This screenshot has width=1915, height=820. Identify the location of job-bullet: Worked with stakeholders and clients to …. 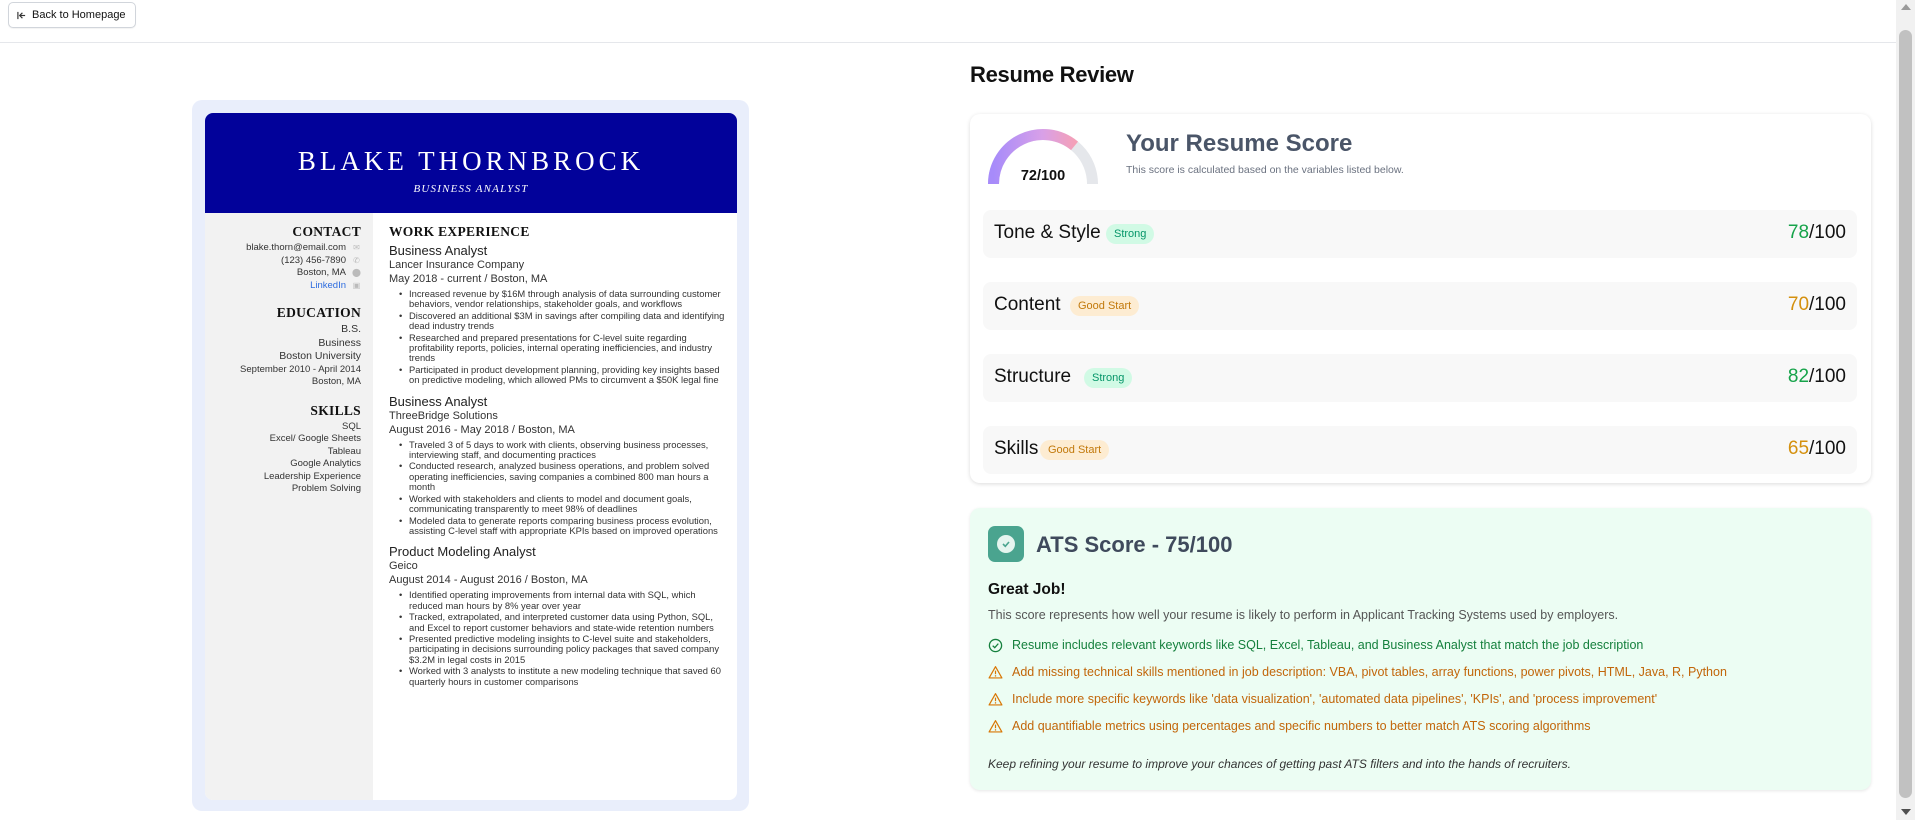
(563, 504).